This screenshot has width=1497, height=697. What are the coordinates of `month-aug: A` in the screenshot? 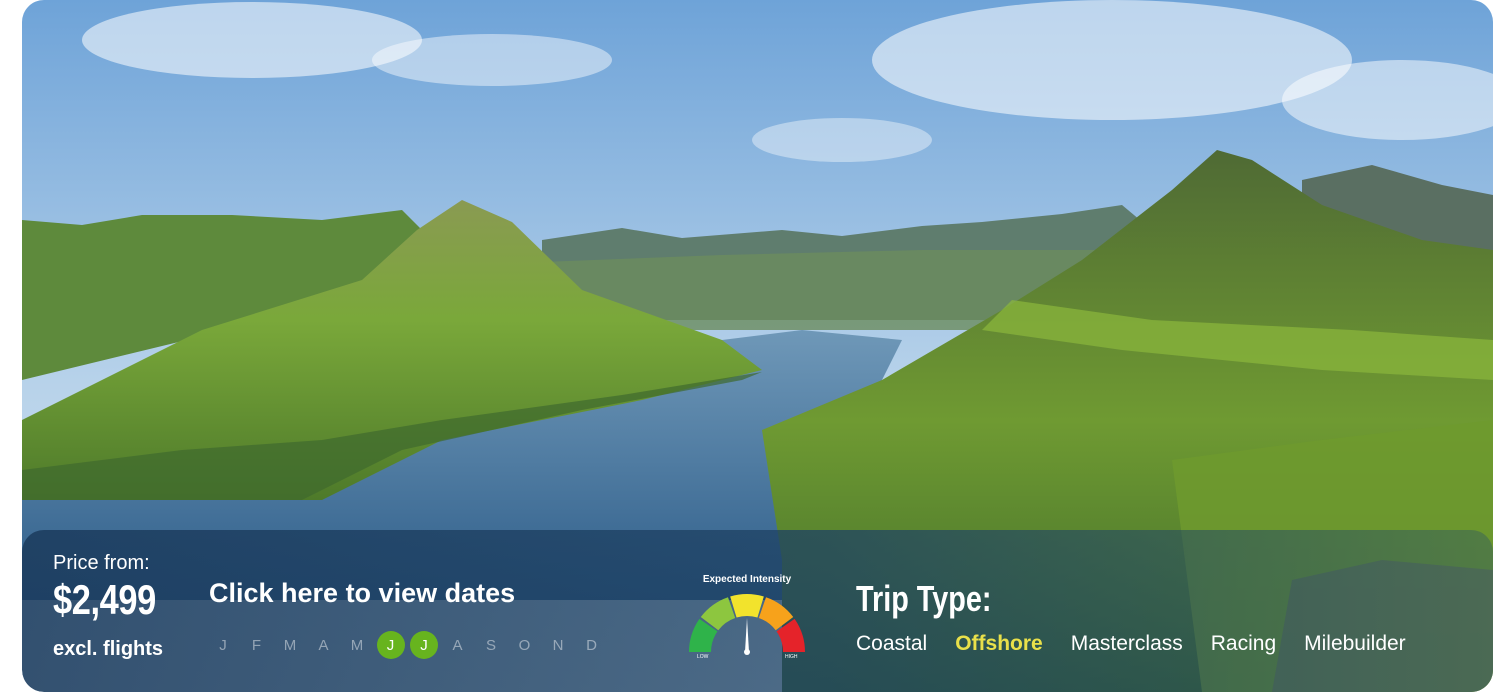 It's located at (458, 645).